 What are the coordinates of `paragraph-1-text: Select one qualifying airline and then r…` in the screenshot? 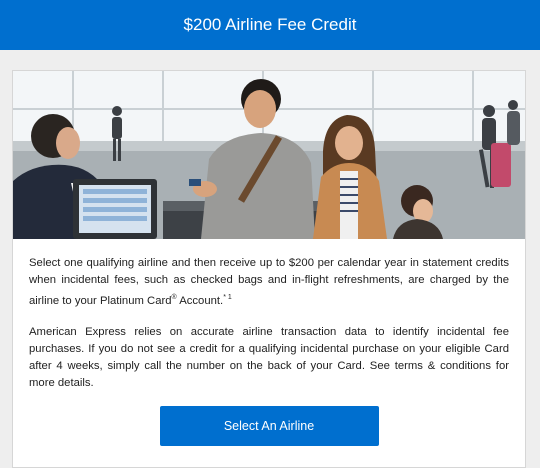 It's located at (269, 282).